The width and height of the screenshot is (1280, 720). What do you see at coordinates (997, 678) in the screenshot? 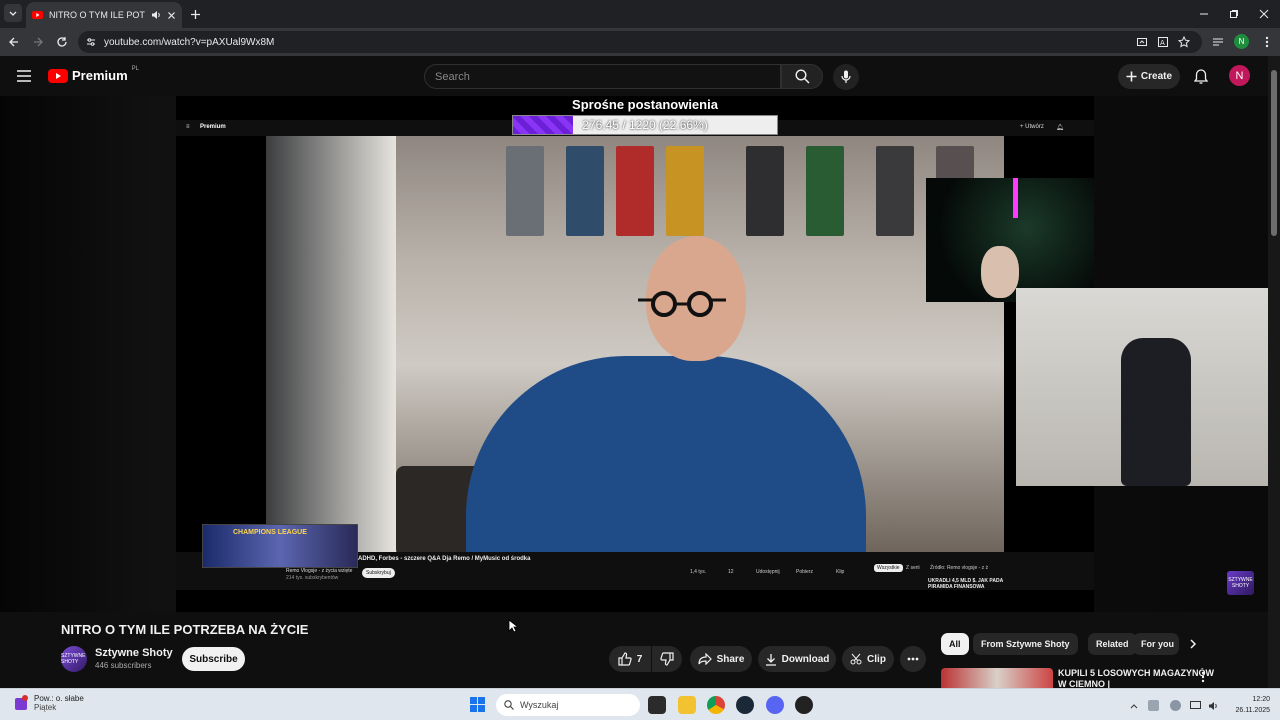
I see `recommended-thumbnail` at bounding box center [997, 678].